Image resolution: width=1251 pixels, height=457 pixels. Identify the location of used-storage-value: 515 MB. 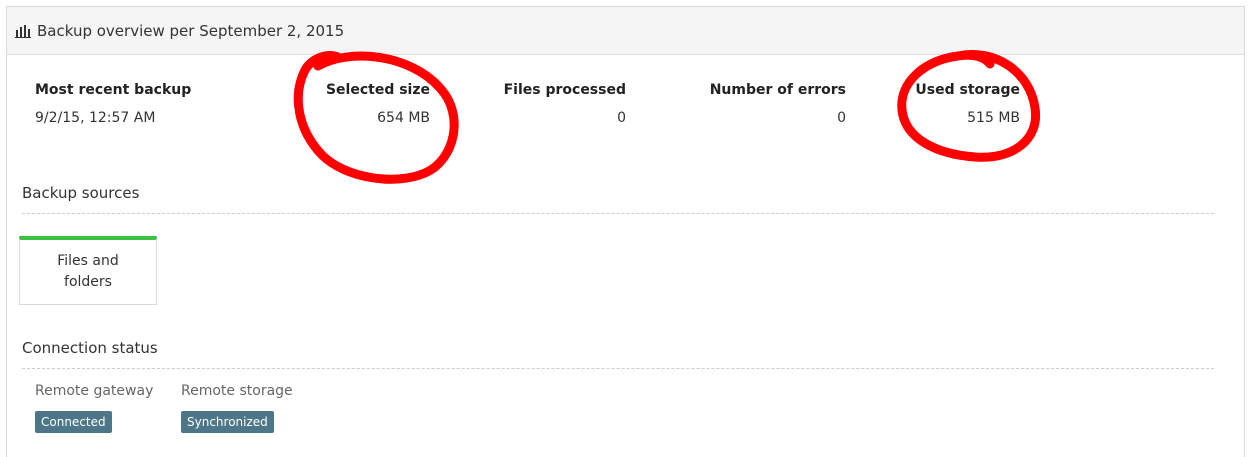
(993, 118).